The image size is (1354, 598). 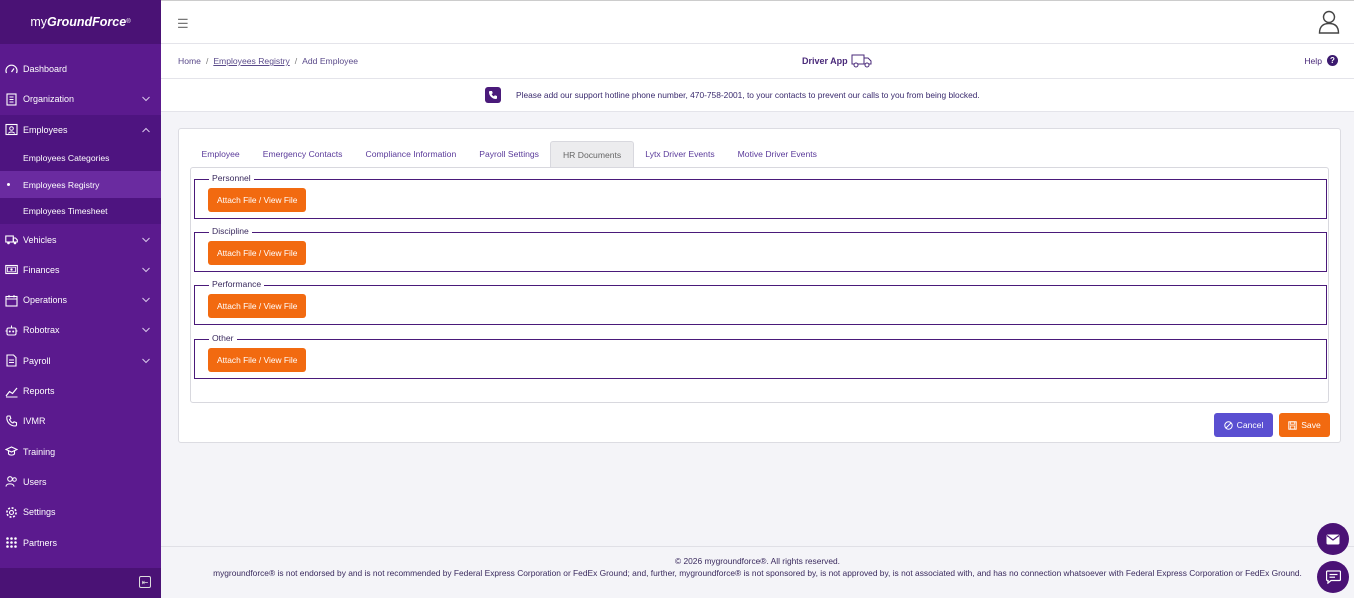 What do you see at coordinates (592, 154) in the screenshot?
I see `tab-hr-documents: HR Documents` at bounding box center [592, 154].